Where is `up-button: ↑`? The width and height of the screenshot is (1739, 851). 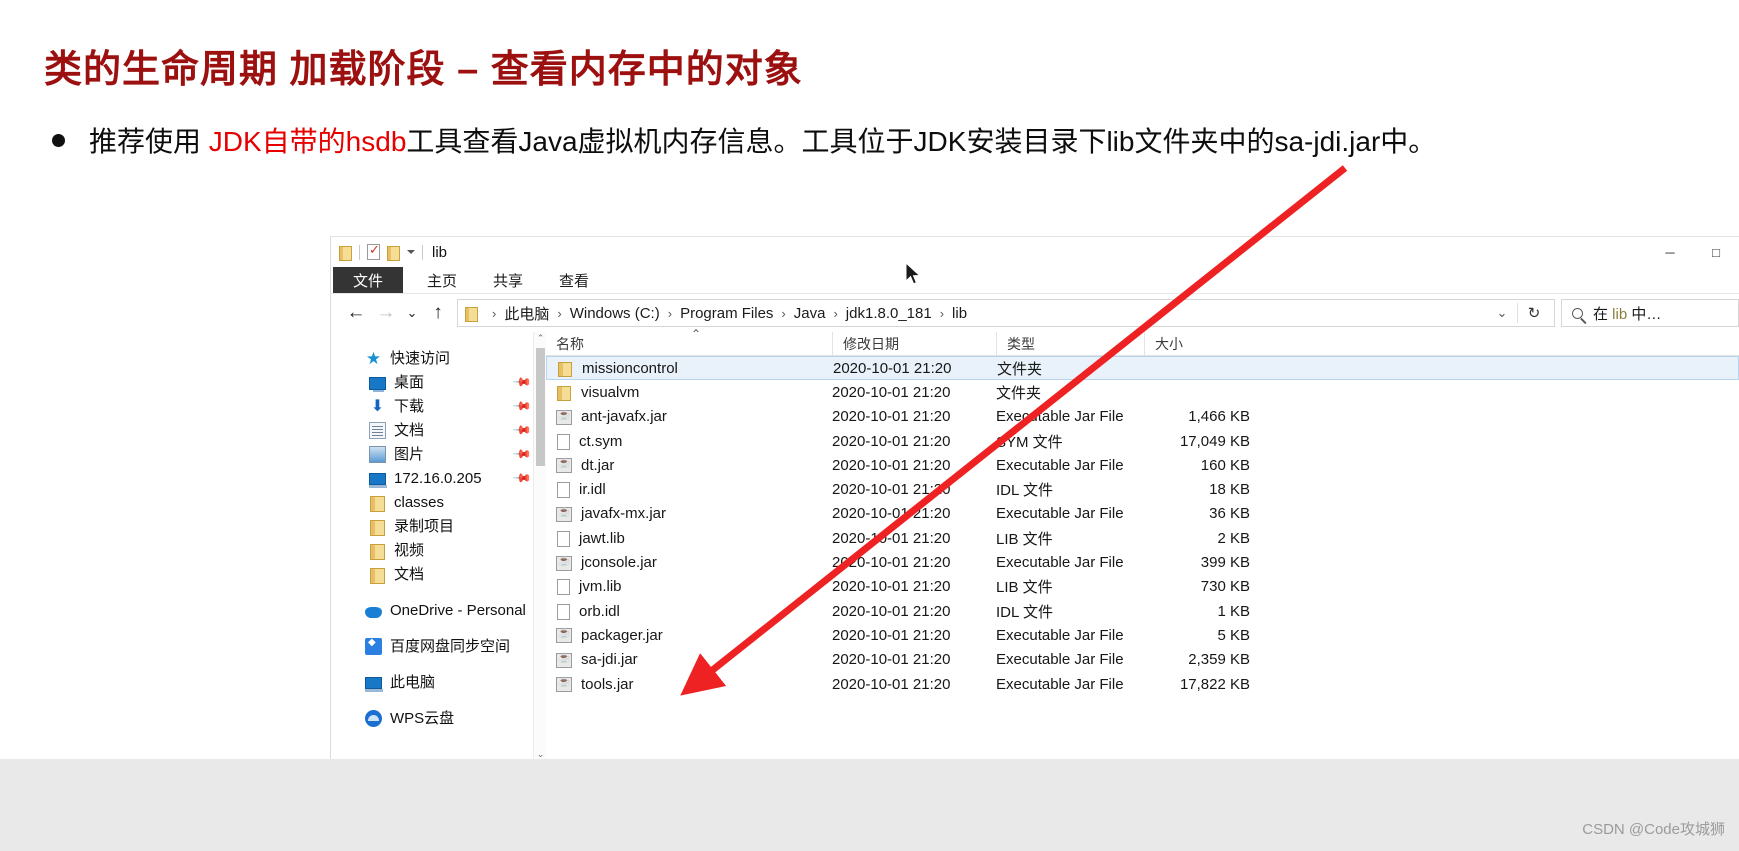 up-button: ↑ is located at coordinates (438, 313).